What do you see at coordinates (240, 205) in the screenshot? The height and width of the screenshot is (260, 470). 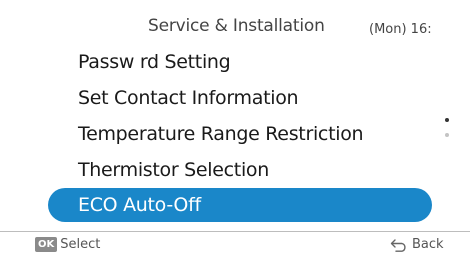 I see `menu-item-eco-auto-off: ECO Auto-Off` at bounding box center [240, 205].